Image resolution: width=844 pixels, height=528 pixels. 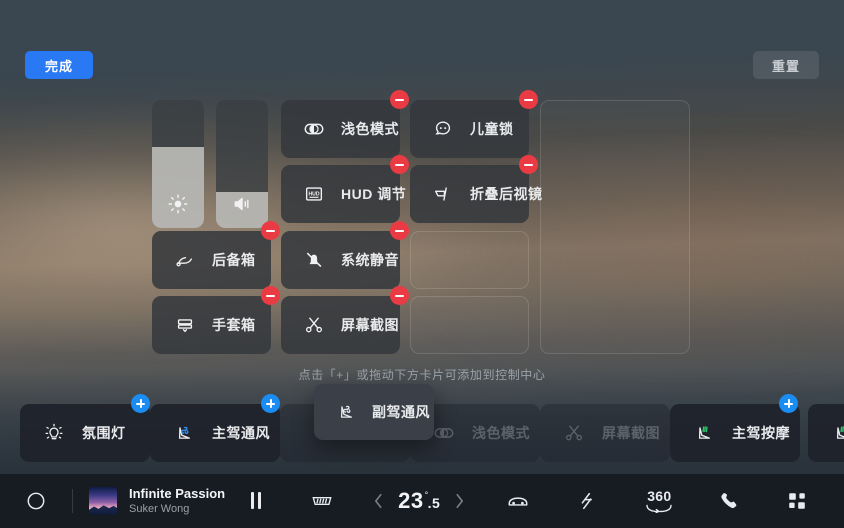 I want to click on remove-badge-system-mute, so click(x=399, y=230).